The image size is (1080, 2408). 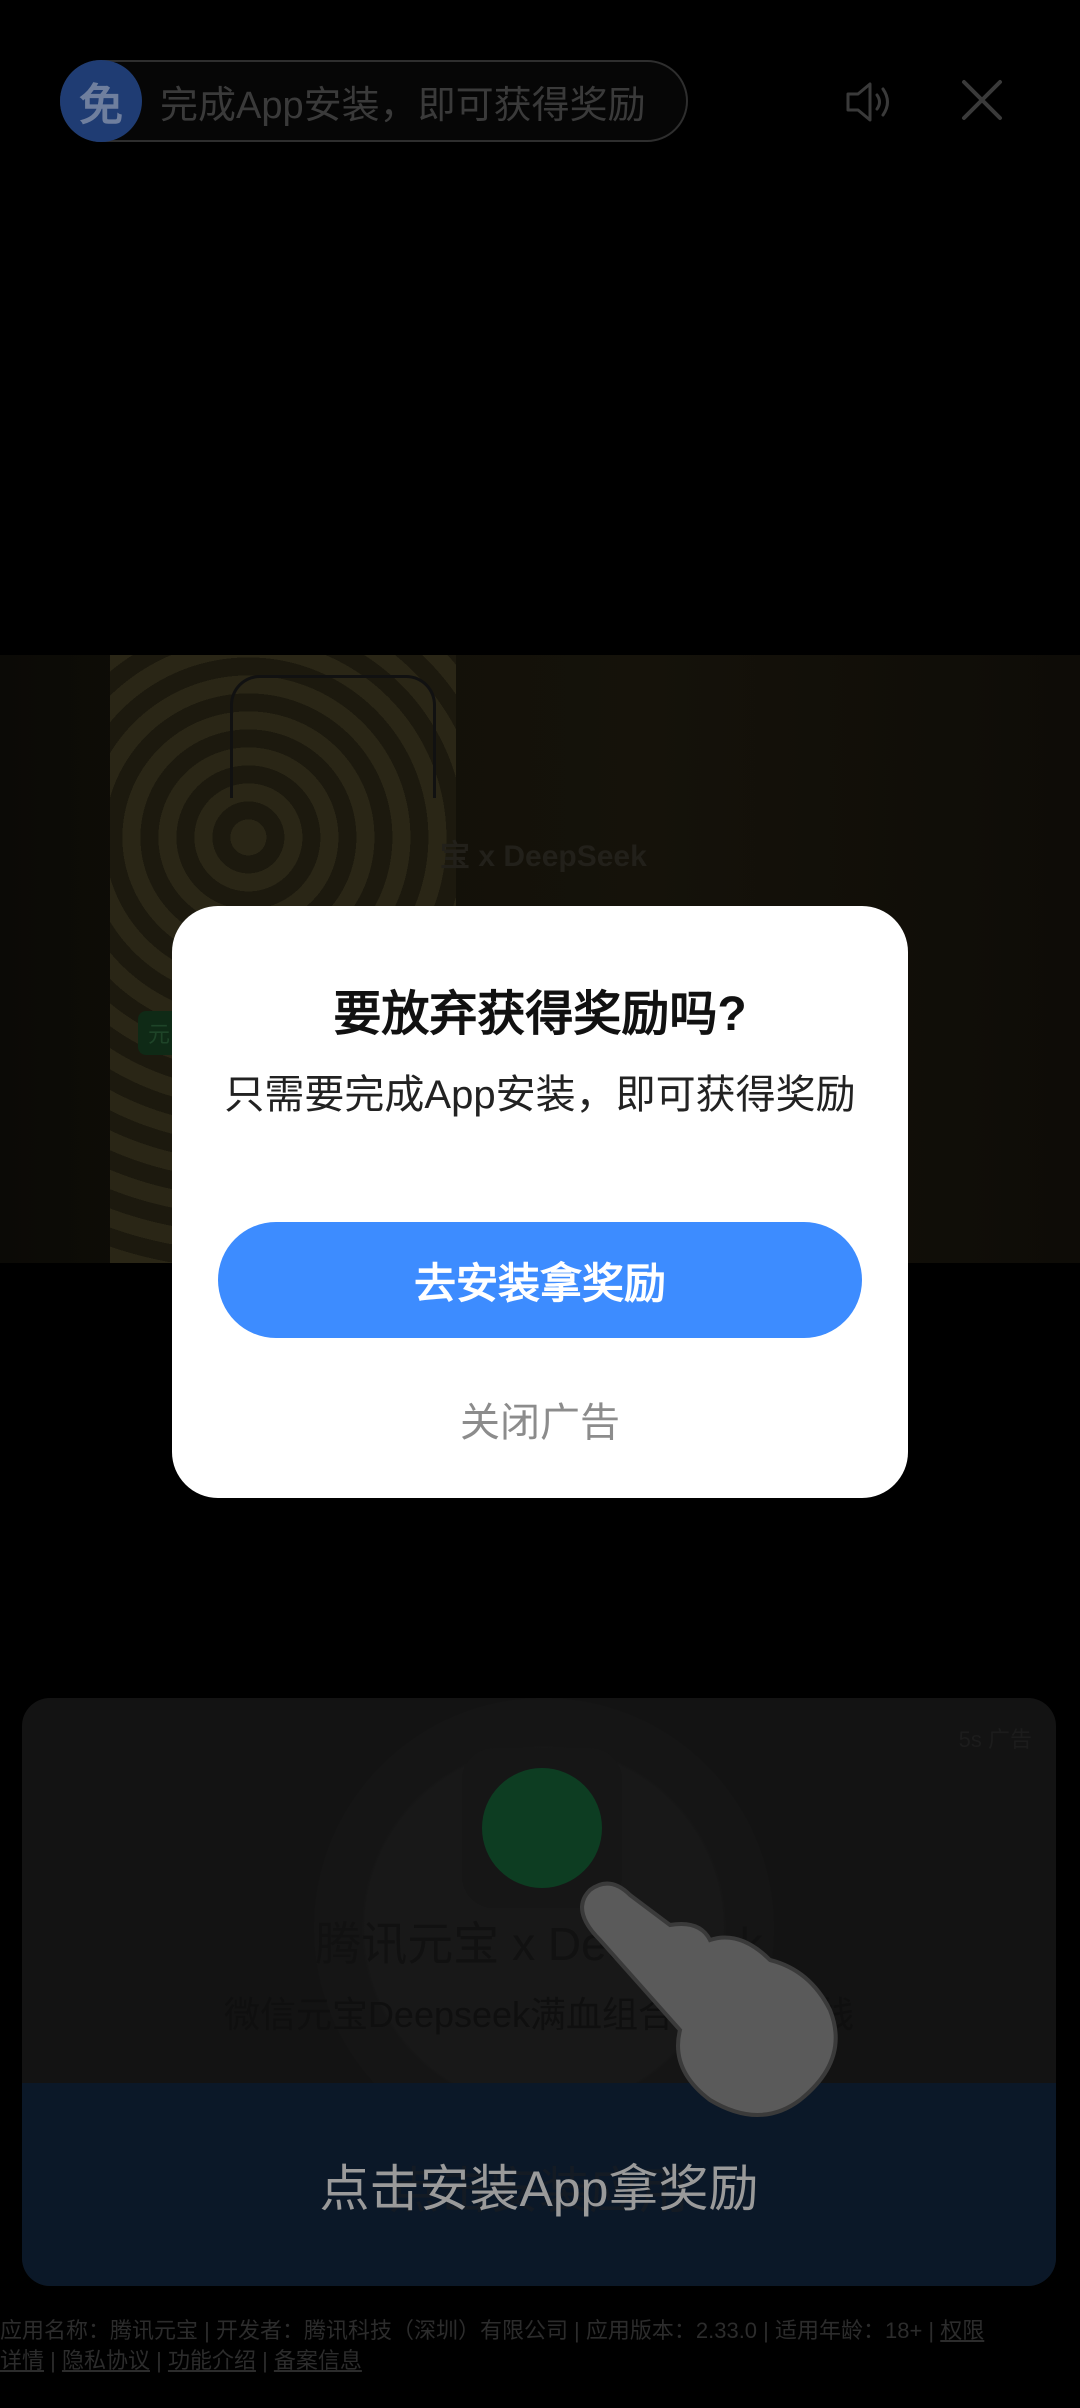 What do you see at coordinates (540, 1014) in the screenshot?
I see `dialog-title: 要放弃获得奖励吗?` at bounding box center [540, 1014].